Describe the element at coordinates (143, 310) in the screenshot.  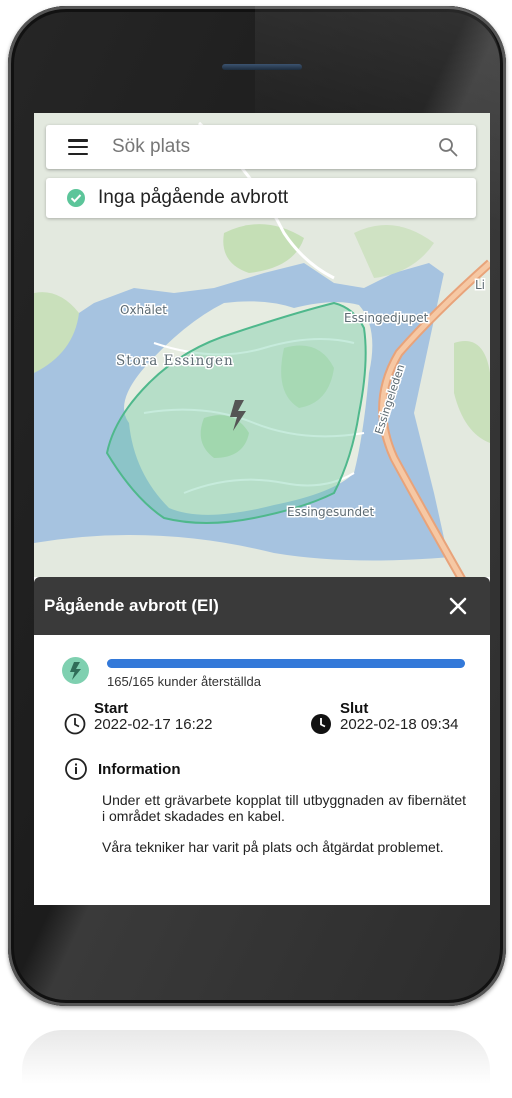
I see `map-label-oxhalet: Oxhälet` at that location.